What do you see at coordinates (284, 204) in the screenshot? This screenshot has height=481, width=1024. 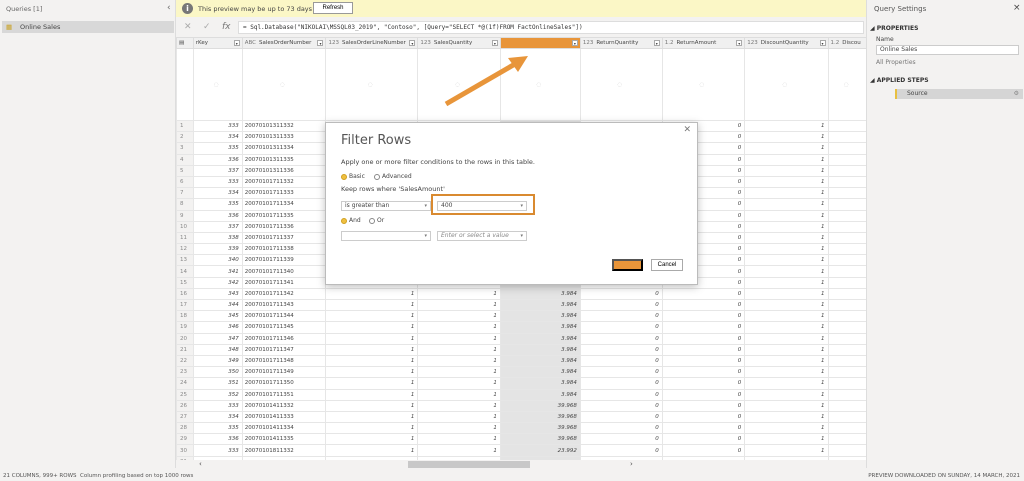 I see `cell-order-number: 20070101711334` at bounding box center [284, 204].